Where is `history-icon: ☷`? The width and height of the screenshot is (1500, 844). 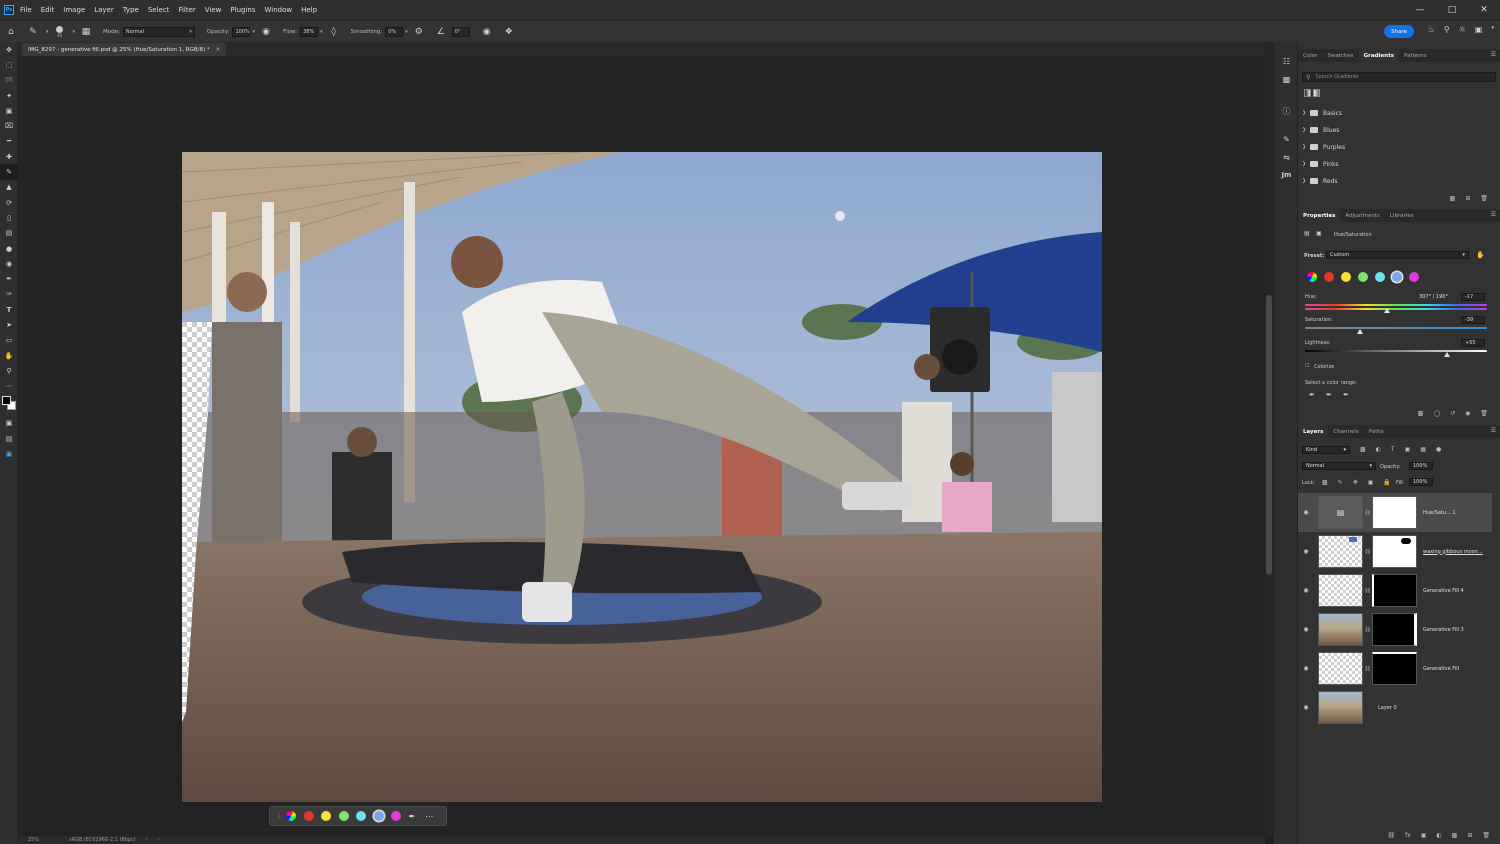
history-icon: ☷ is located at coordinates (1286, 61).